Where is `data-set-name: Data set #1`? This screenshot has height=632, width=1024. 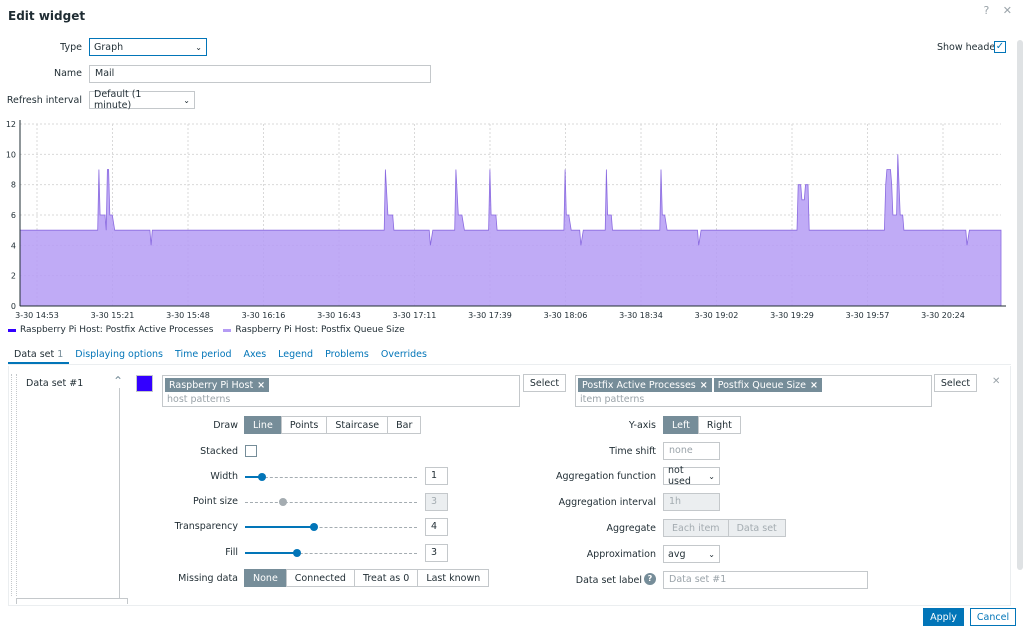
data-set-name: Data set #1 is located at coordinates (54, 383).